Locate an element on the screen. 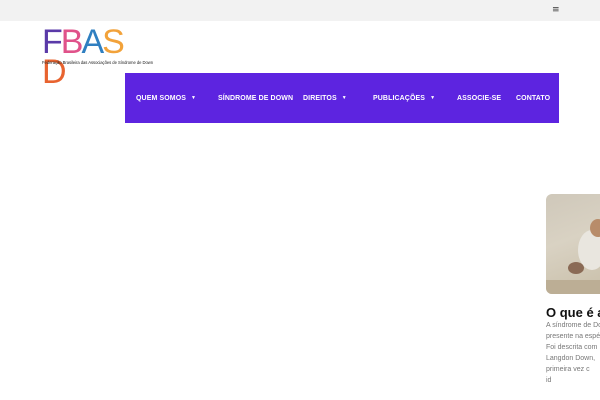  top-bar: ≡ is located at coordinates (300, 10).